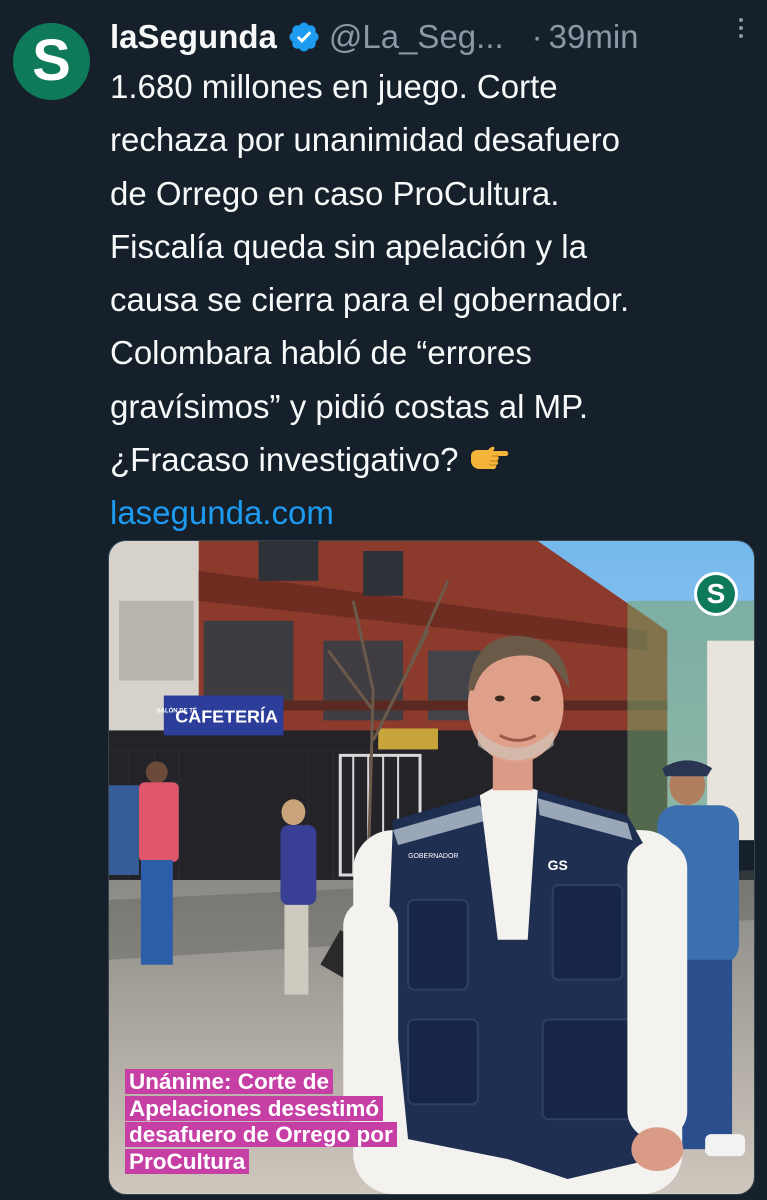  What do you see at coordinates (349, 406) in the screenshot?
I see `tweet-line: gravísimos” y pidió costas al MP.` at bounding box center [349, 406].